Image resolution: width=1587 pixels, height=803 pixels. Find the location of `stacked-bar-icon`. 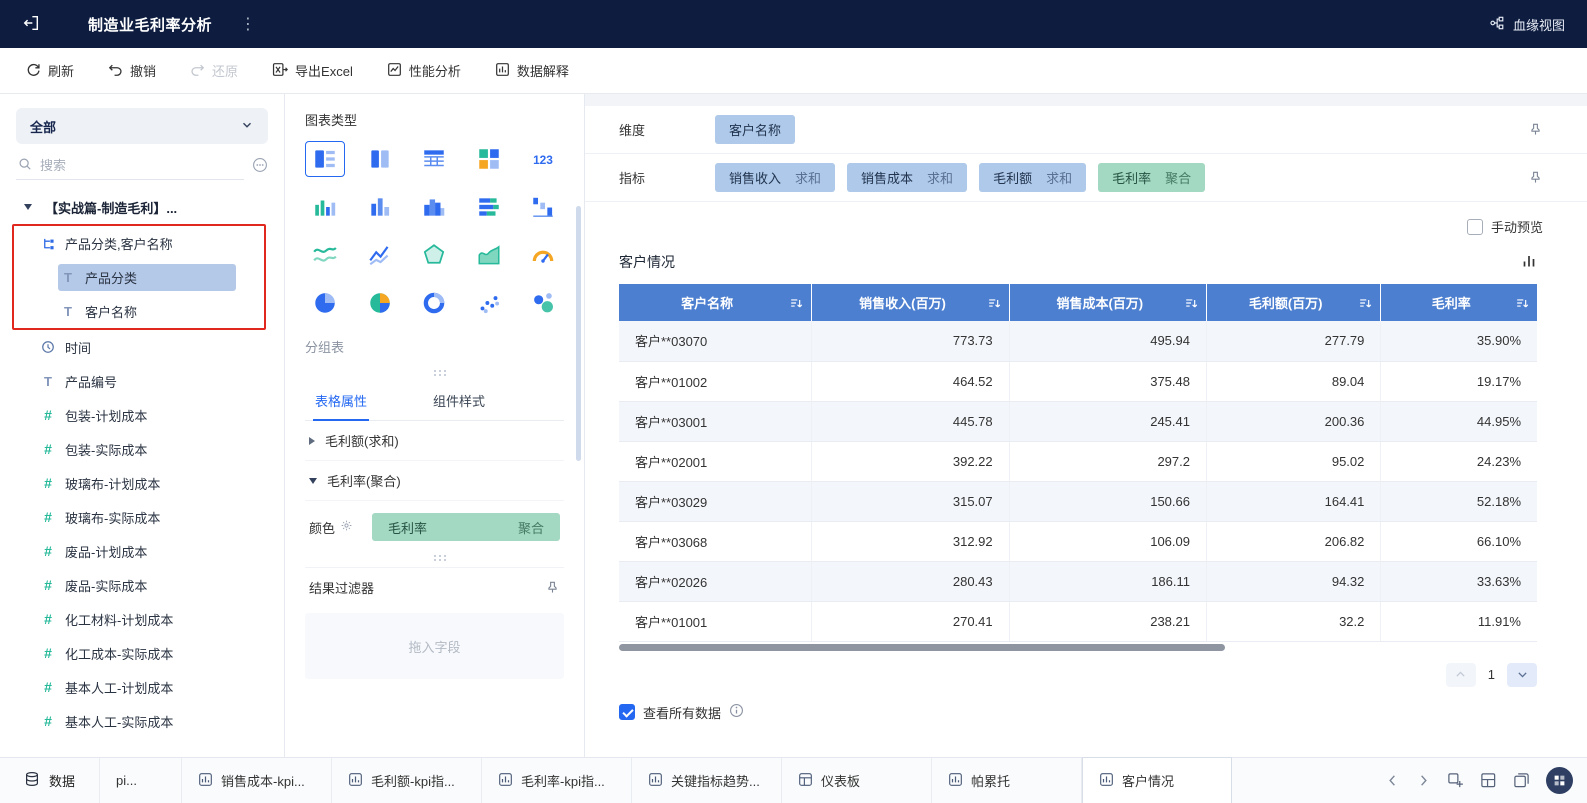

stacked-bar-icon is located at coordinates (489, 207).